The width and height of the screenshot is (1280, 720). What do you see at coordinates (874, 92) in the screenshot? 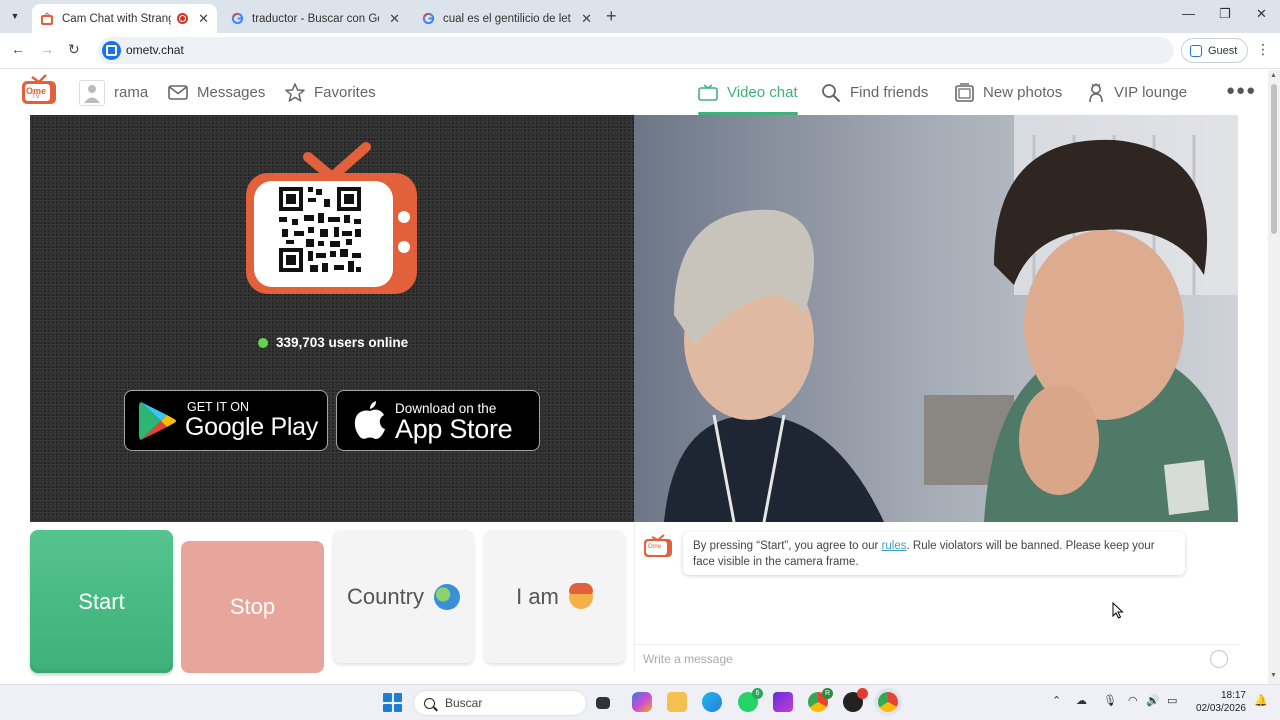
I see `nav-find-friends: Find friends` at bounding box center [874, 92].